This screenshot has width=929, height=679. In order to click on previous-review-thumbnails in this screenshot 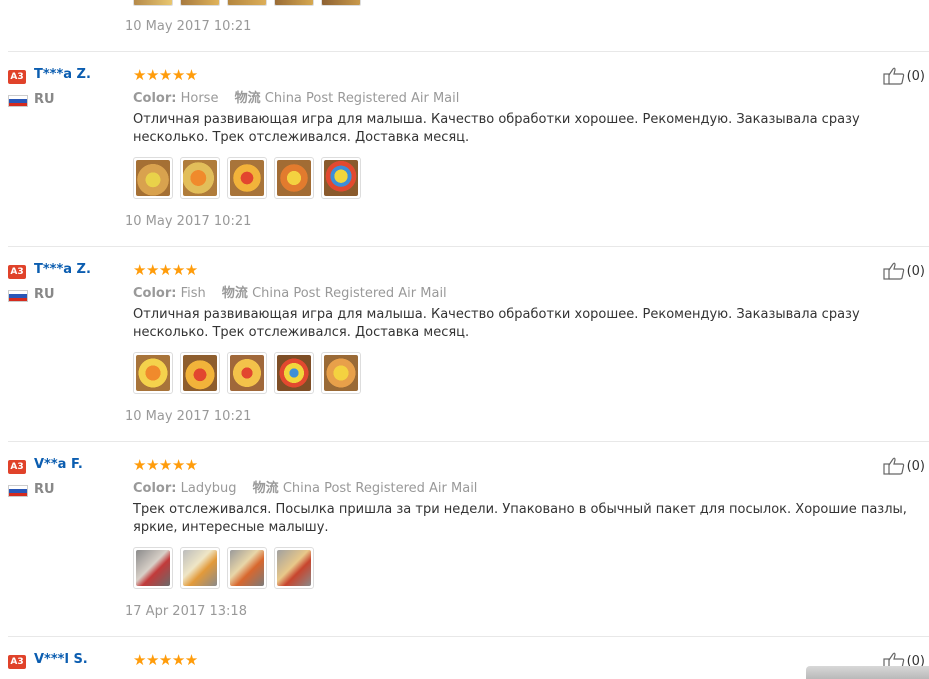, I will do `click(250, 3)`.